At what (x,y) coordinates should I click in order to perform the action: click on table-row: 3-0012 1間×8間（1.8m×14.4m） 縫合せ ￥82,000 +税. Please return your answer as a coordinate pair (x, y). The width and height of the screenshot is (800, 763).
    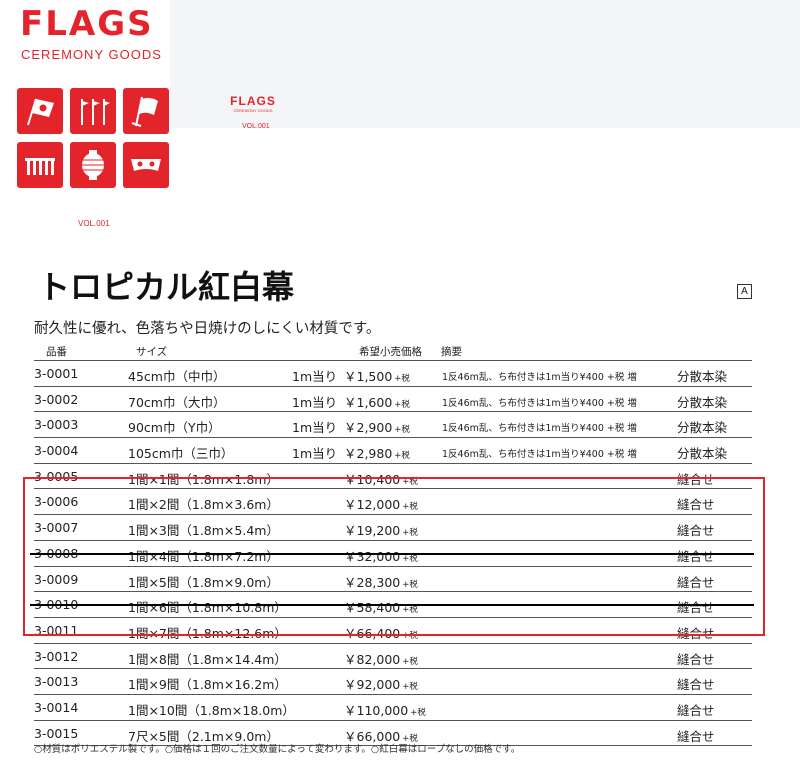
    Looking at the image, I should click on (393, 655).